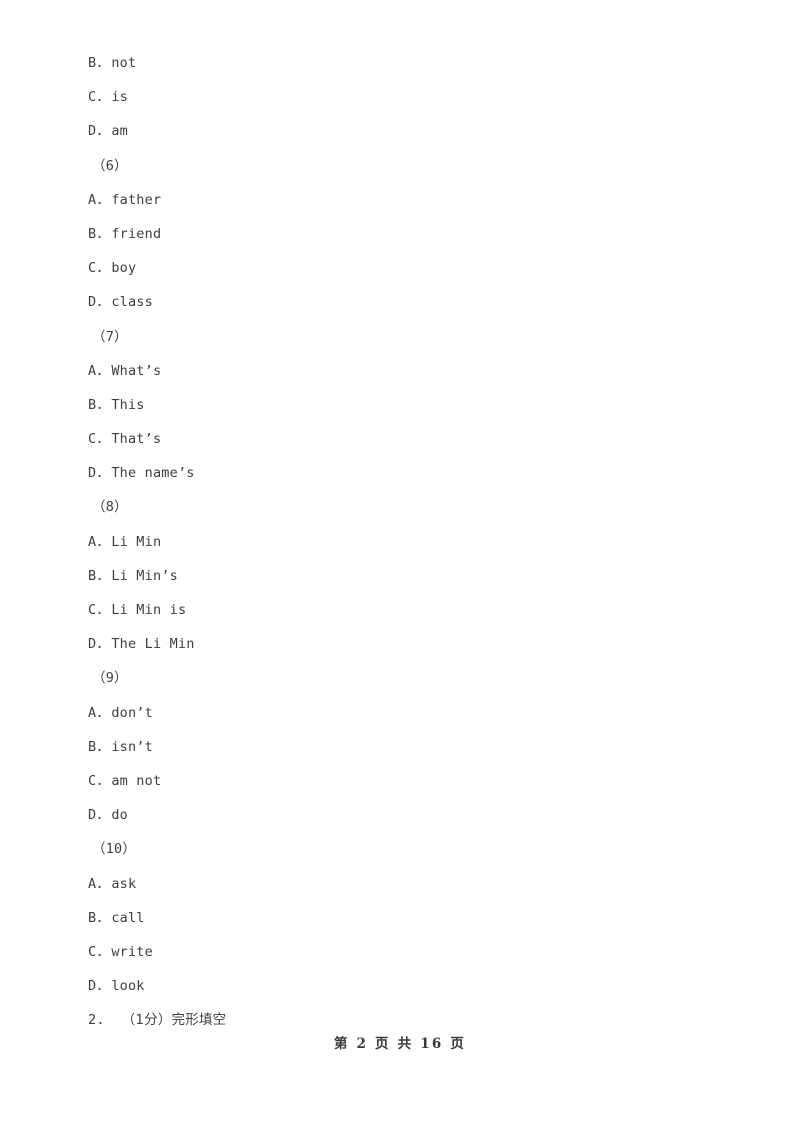  What do you see at coordinates (119, 131) in the screenshot?
I see `option-text: am` at bounding box center [119, 131].